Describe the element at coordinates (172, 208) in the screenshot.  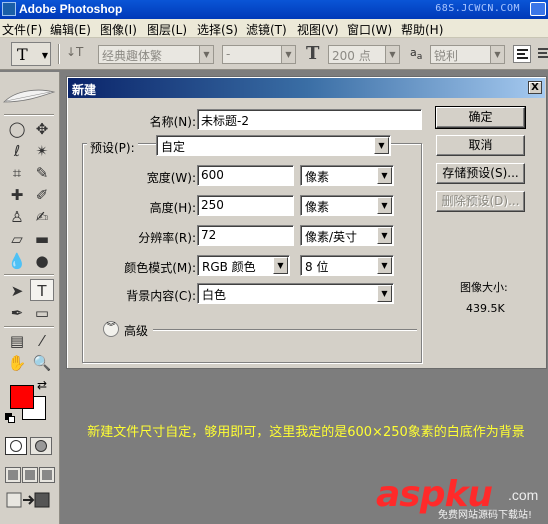
I see `height-label: 高度(H):` at that location.